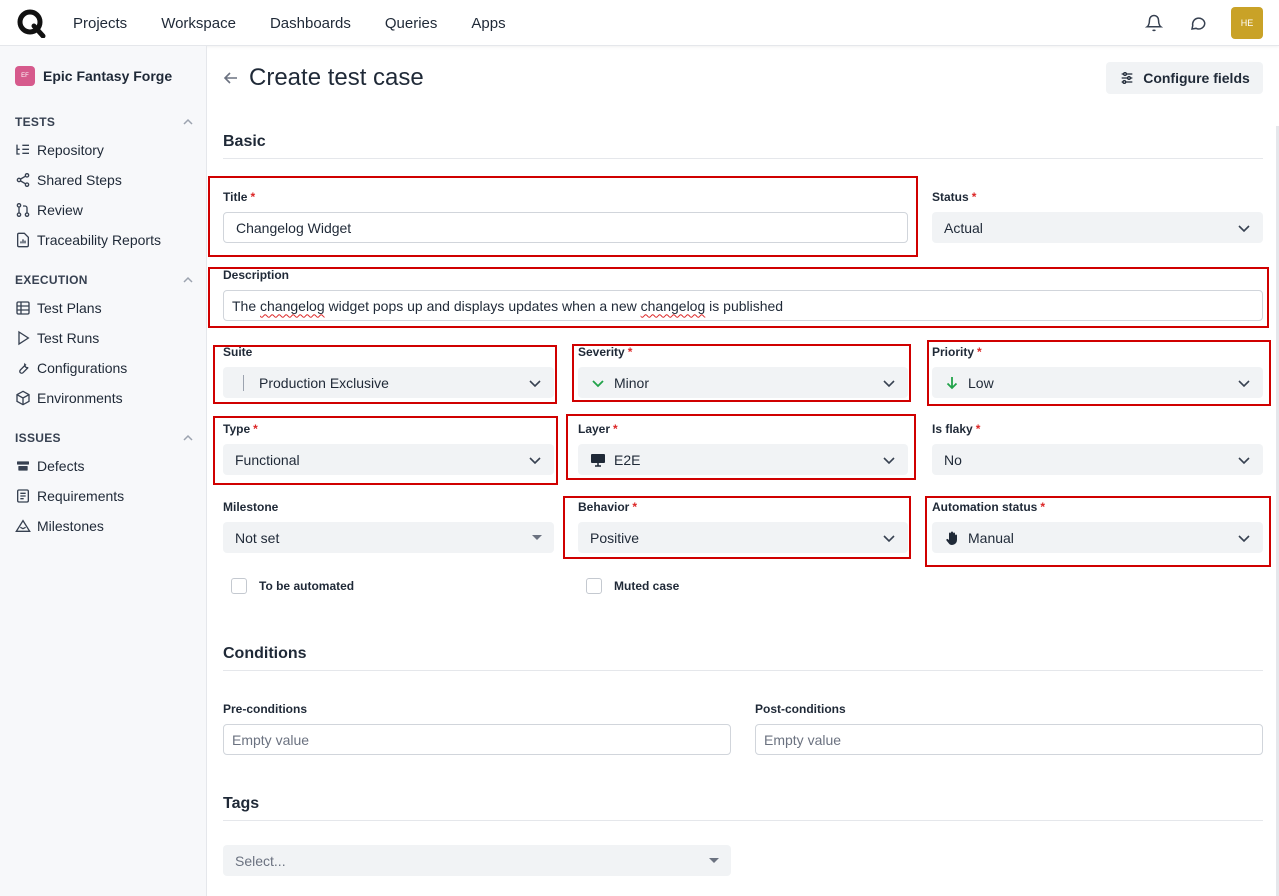 The image size is (1279, 896). What do you see at coordinates (615, 537) in the screenshot?
I see `behavior-value: Positive` at bounding box center [615, 537].